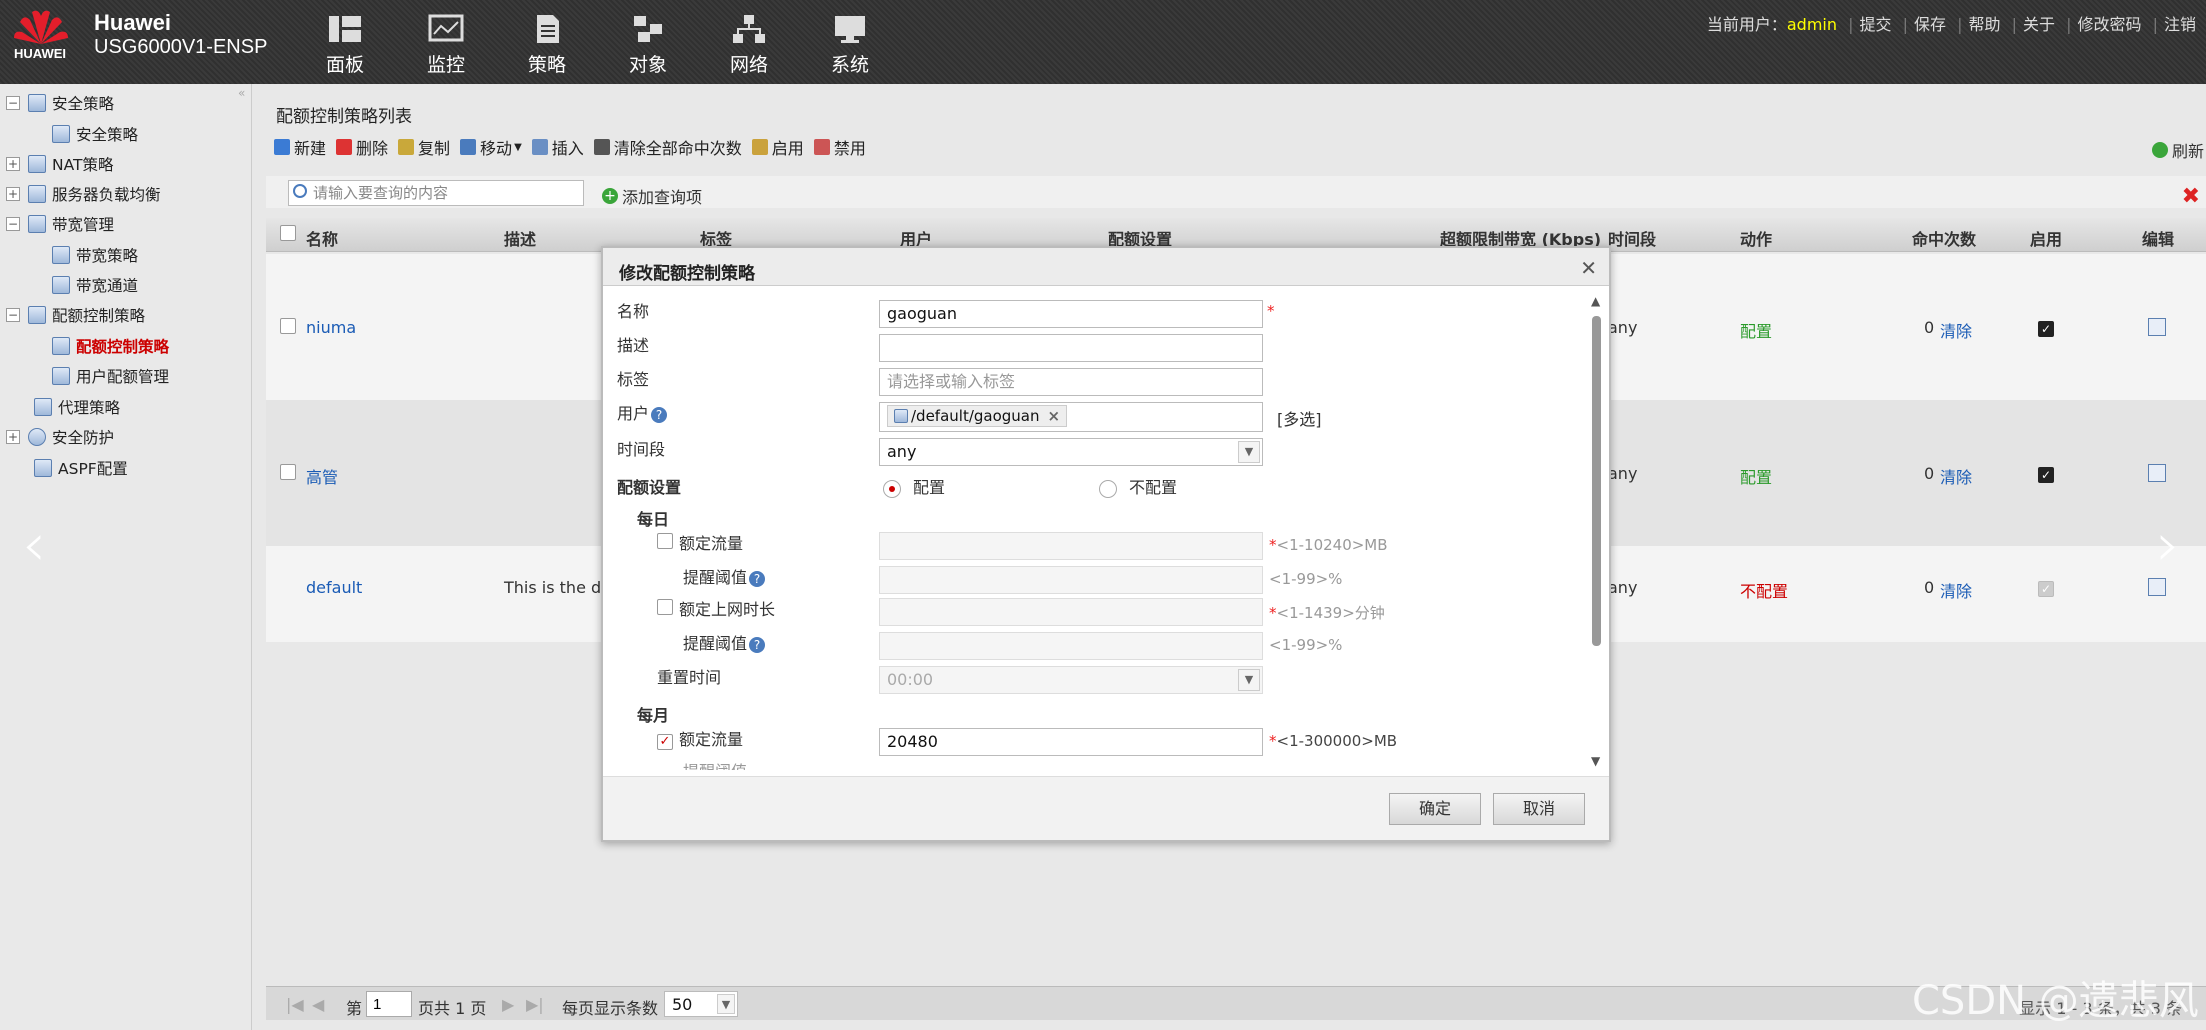  I want to click on scroll-thumb, so click(1596, 481).